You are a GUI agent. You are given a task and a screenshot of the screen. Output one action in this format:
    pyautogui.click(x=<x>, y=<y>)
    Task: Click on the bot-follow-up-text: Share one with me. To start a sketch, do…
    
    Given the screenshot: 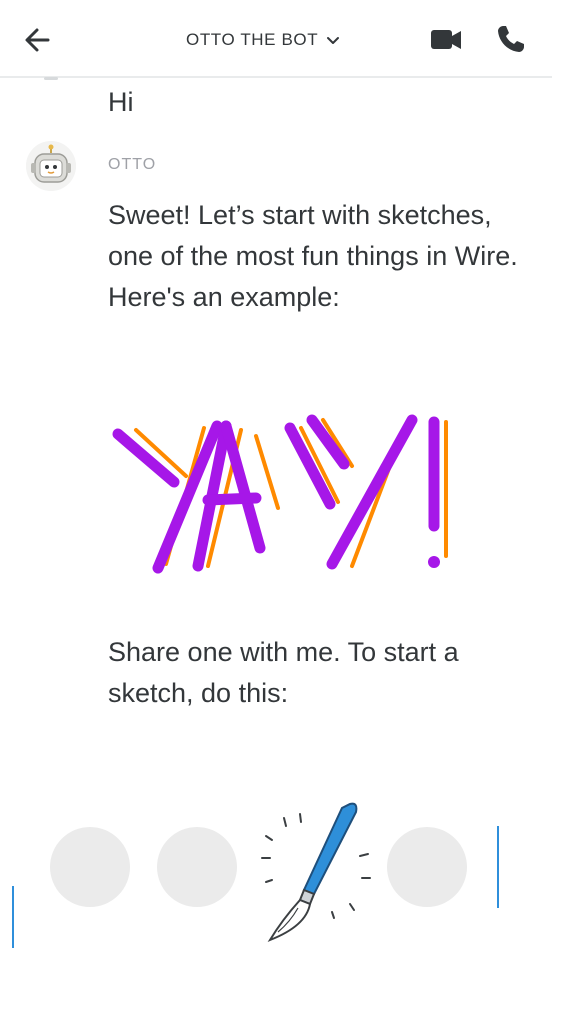 What is the action you would take?
    pyautogui.click(x=283, y=672)
    